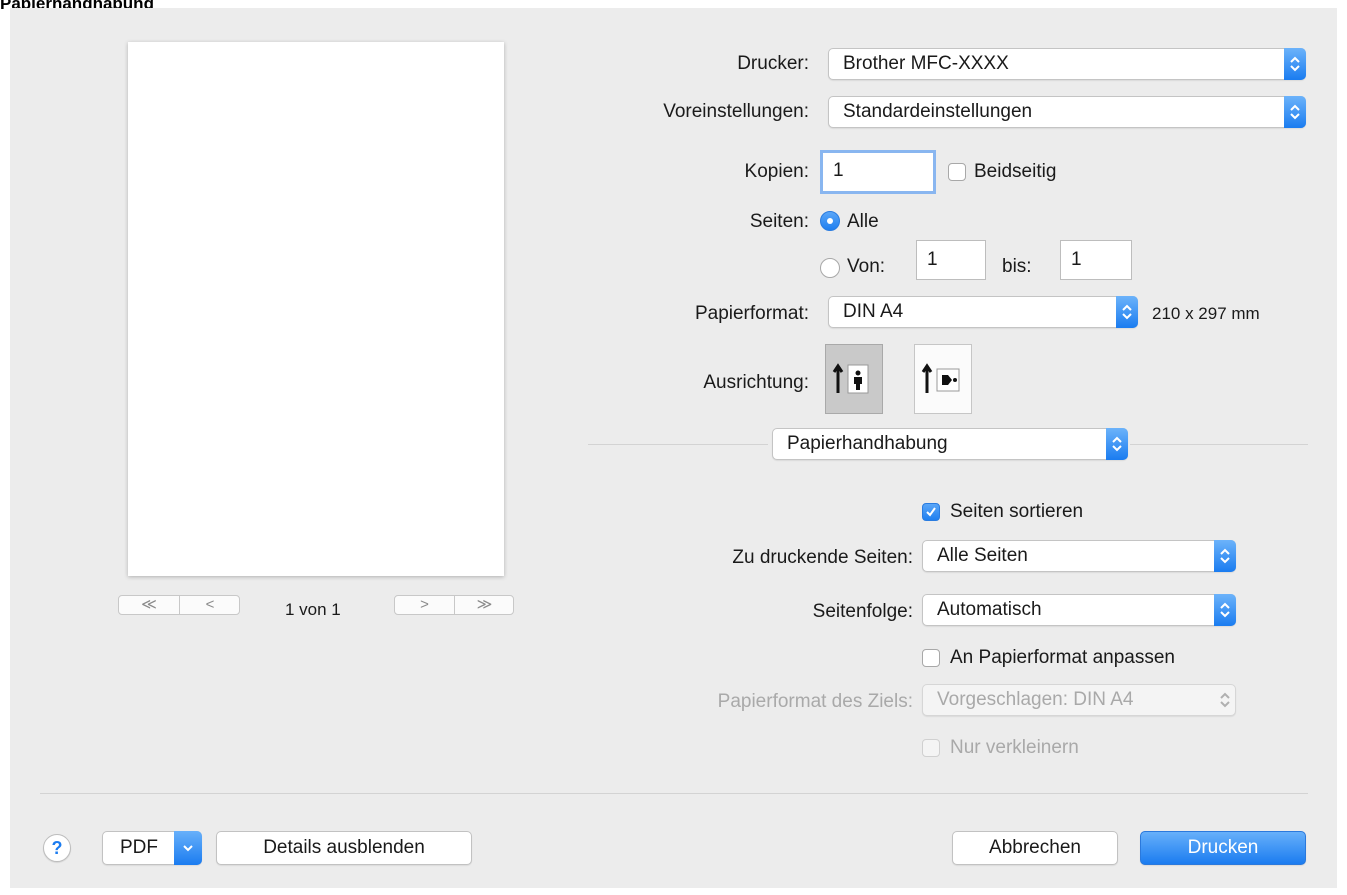  What do you see at coordinates (313, 609) in the screenshot?
I see `page-indicator: 1 von 1` at bounding box center [313, 609].